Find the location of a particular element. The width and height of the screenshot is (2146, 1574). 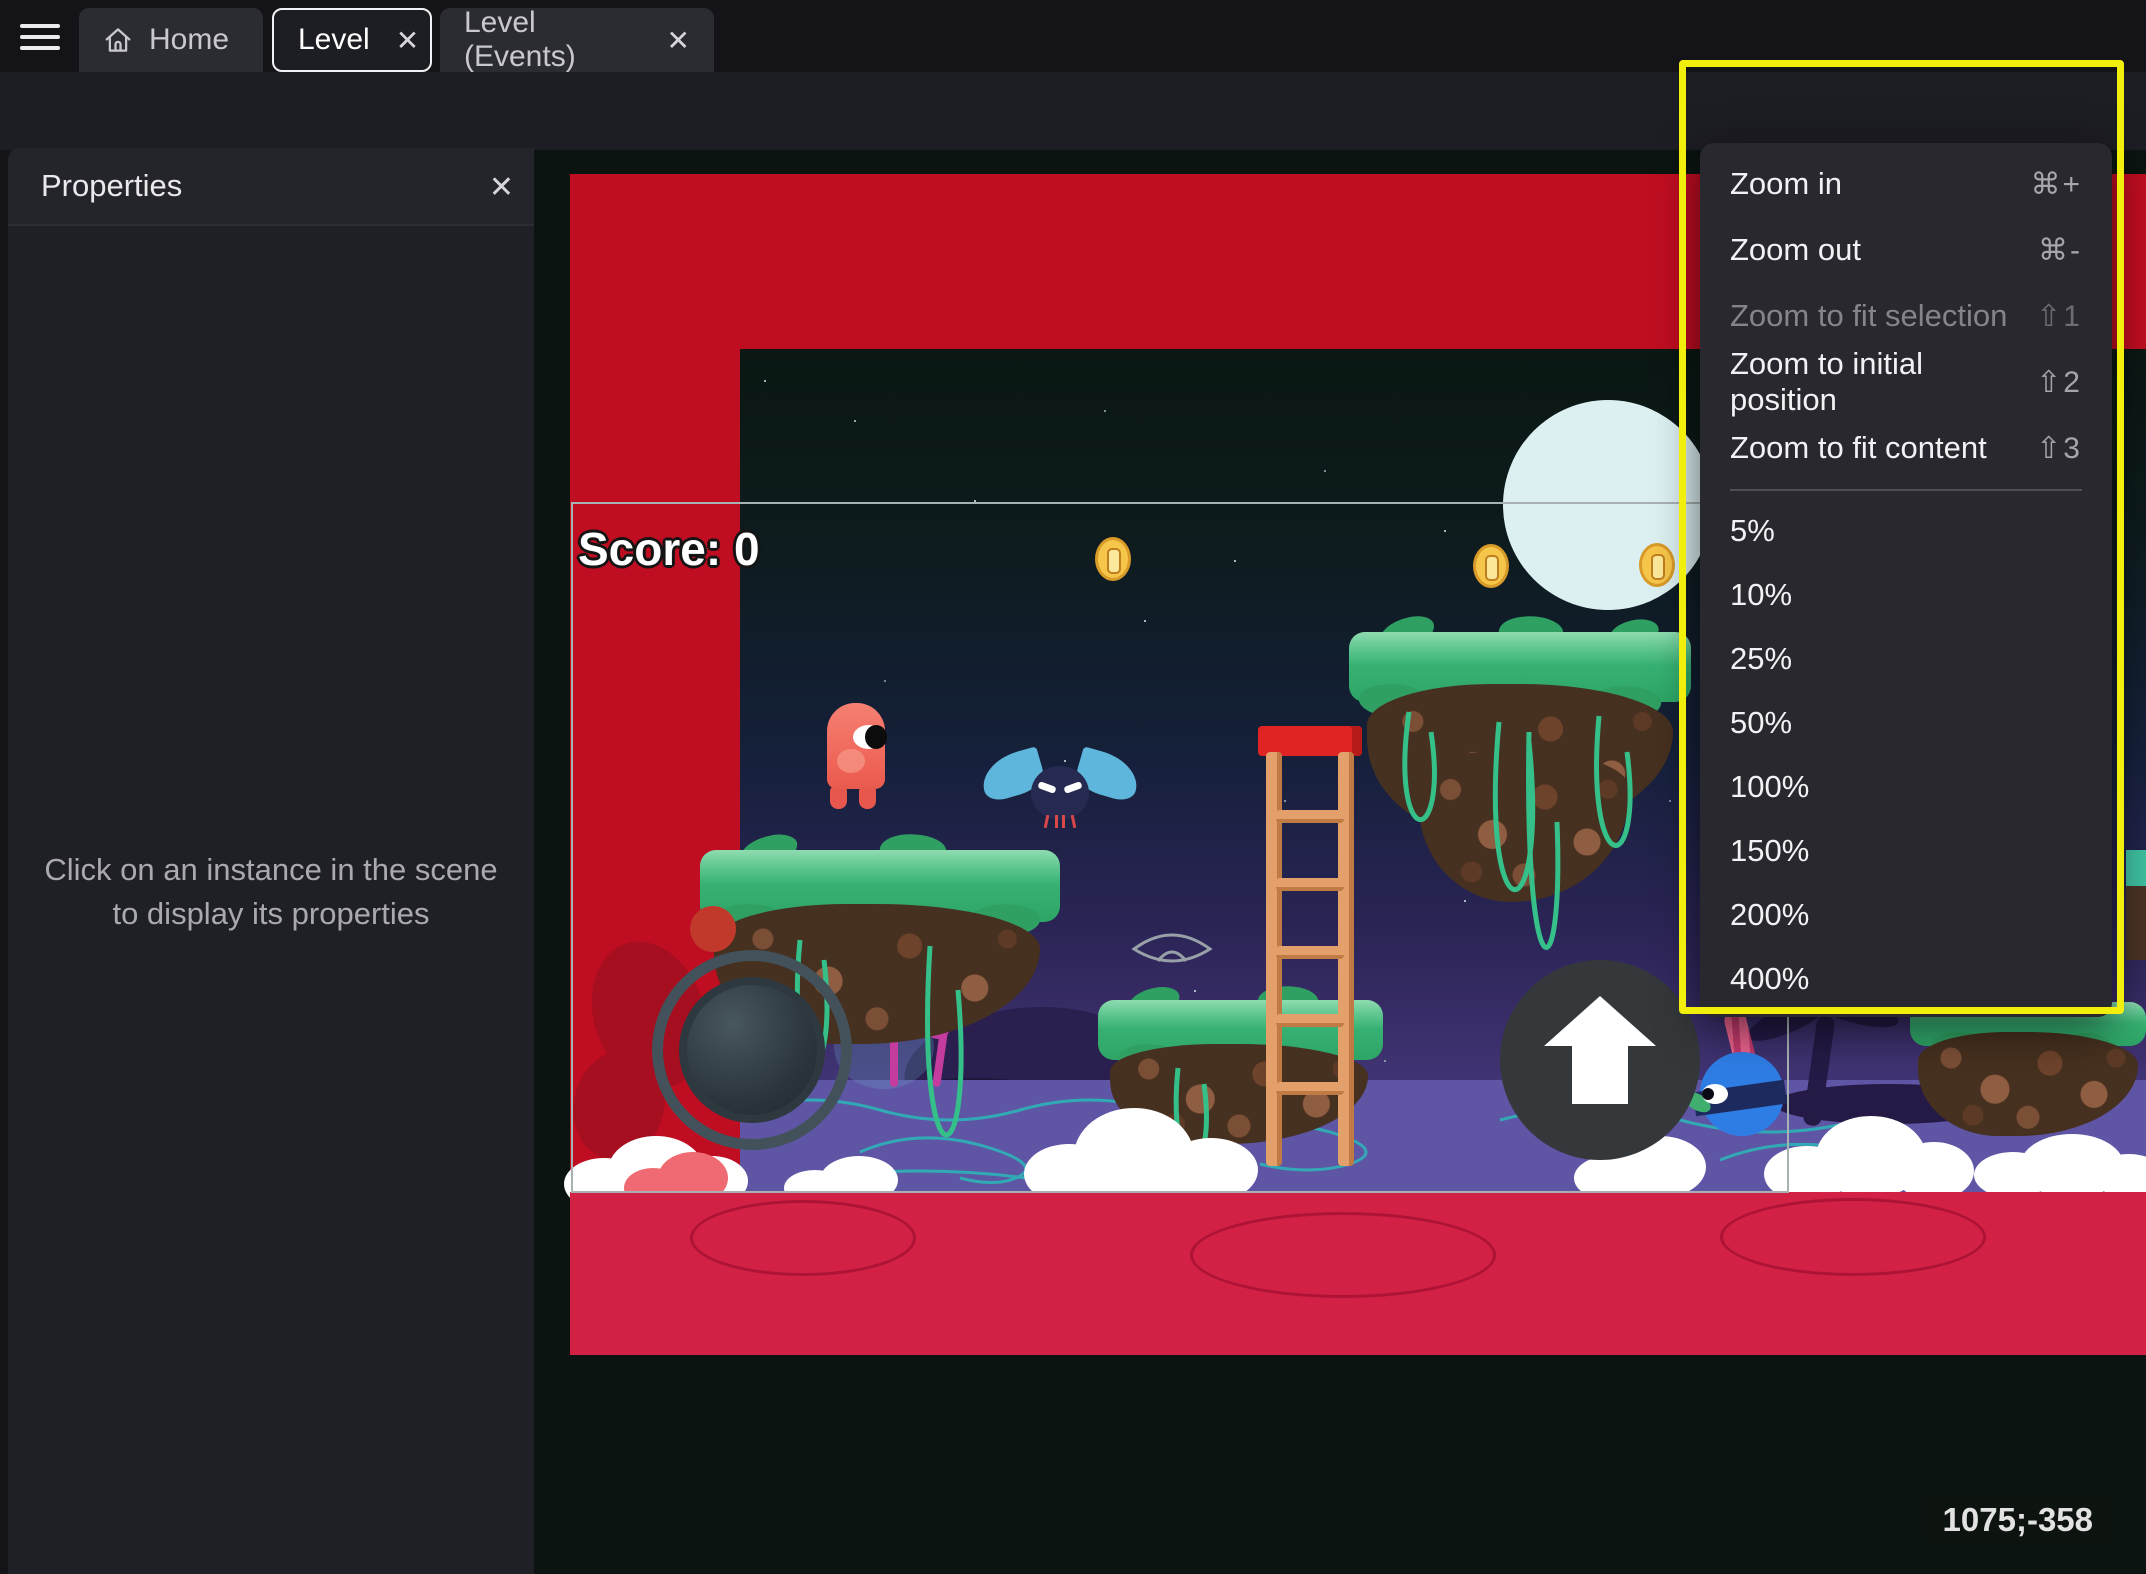

menu-item-label: Zoom to initial position is located at coordinates (1826, 381).